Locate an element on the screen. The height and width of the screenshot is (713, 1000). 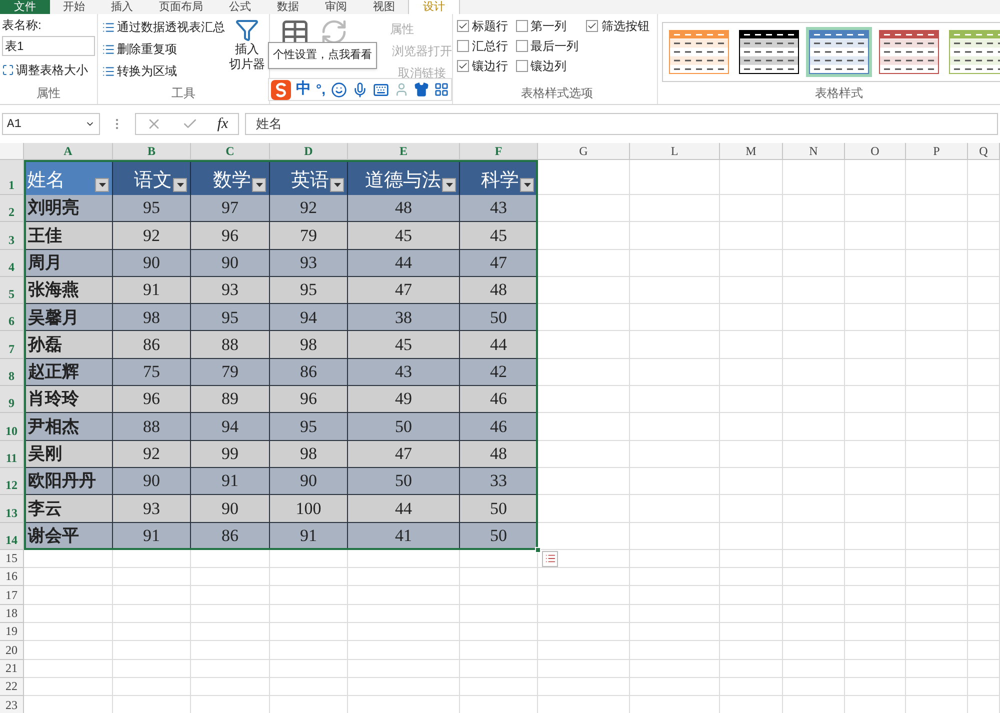
column-header: E is located at coordinates (404, 151).